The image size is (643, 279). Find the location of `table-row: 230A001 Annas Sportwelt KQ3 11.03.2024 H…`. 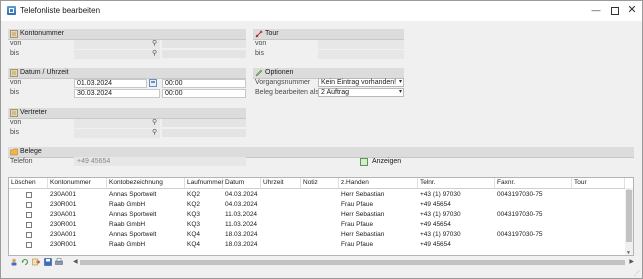

table-row: 230A001 Annas Sportwelt KQ3 11.03.2024 H… is located at coordinates (317, 215).